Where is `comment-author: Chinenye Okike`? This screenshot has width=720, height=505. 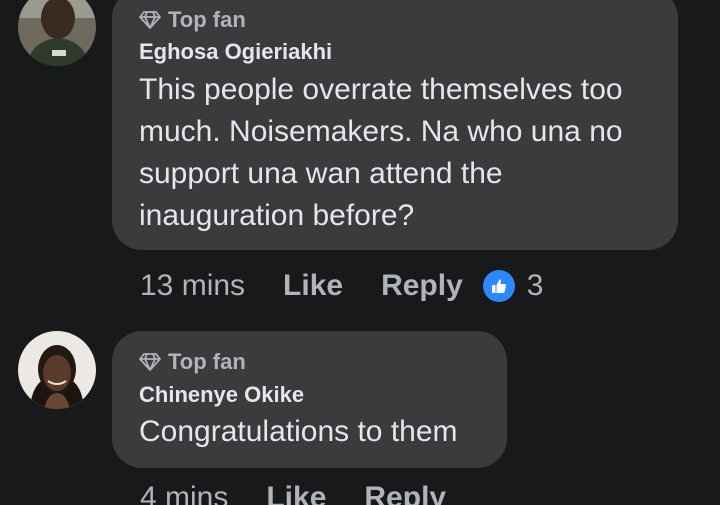 comment-author: Chinenye Okike is located at coordinates (221, 395).